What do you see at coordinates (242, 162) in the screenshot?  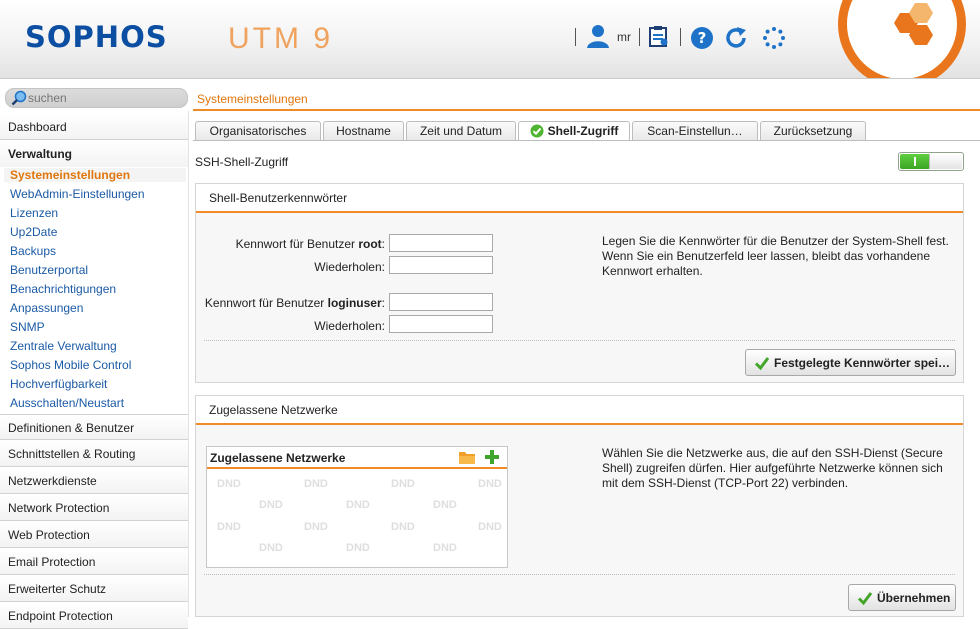 I see `ssh-access-label: SSH-Shell-Zugriff` at bounding box center [242, 162].